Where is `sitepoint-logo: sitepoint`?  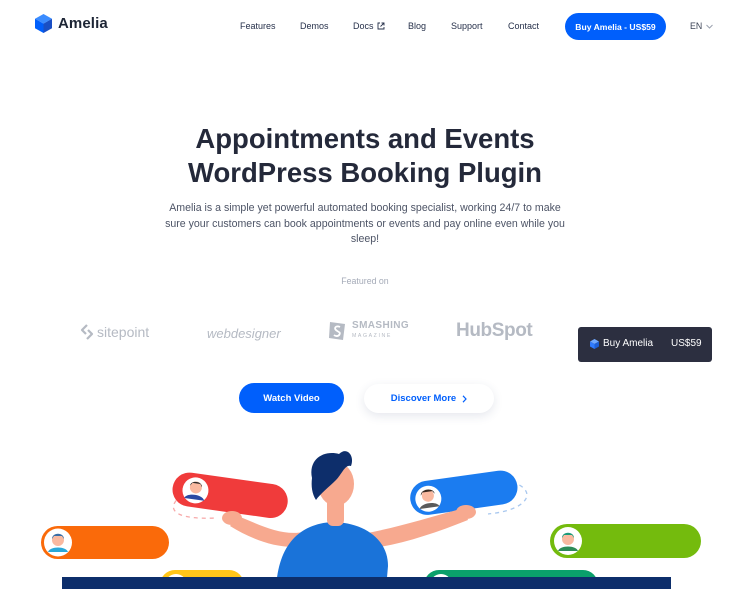
sitepoint-logo: sitepoint is located at coordinates (114, 332).